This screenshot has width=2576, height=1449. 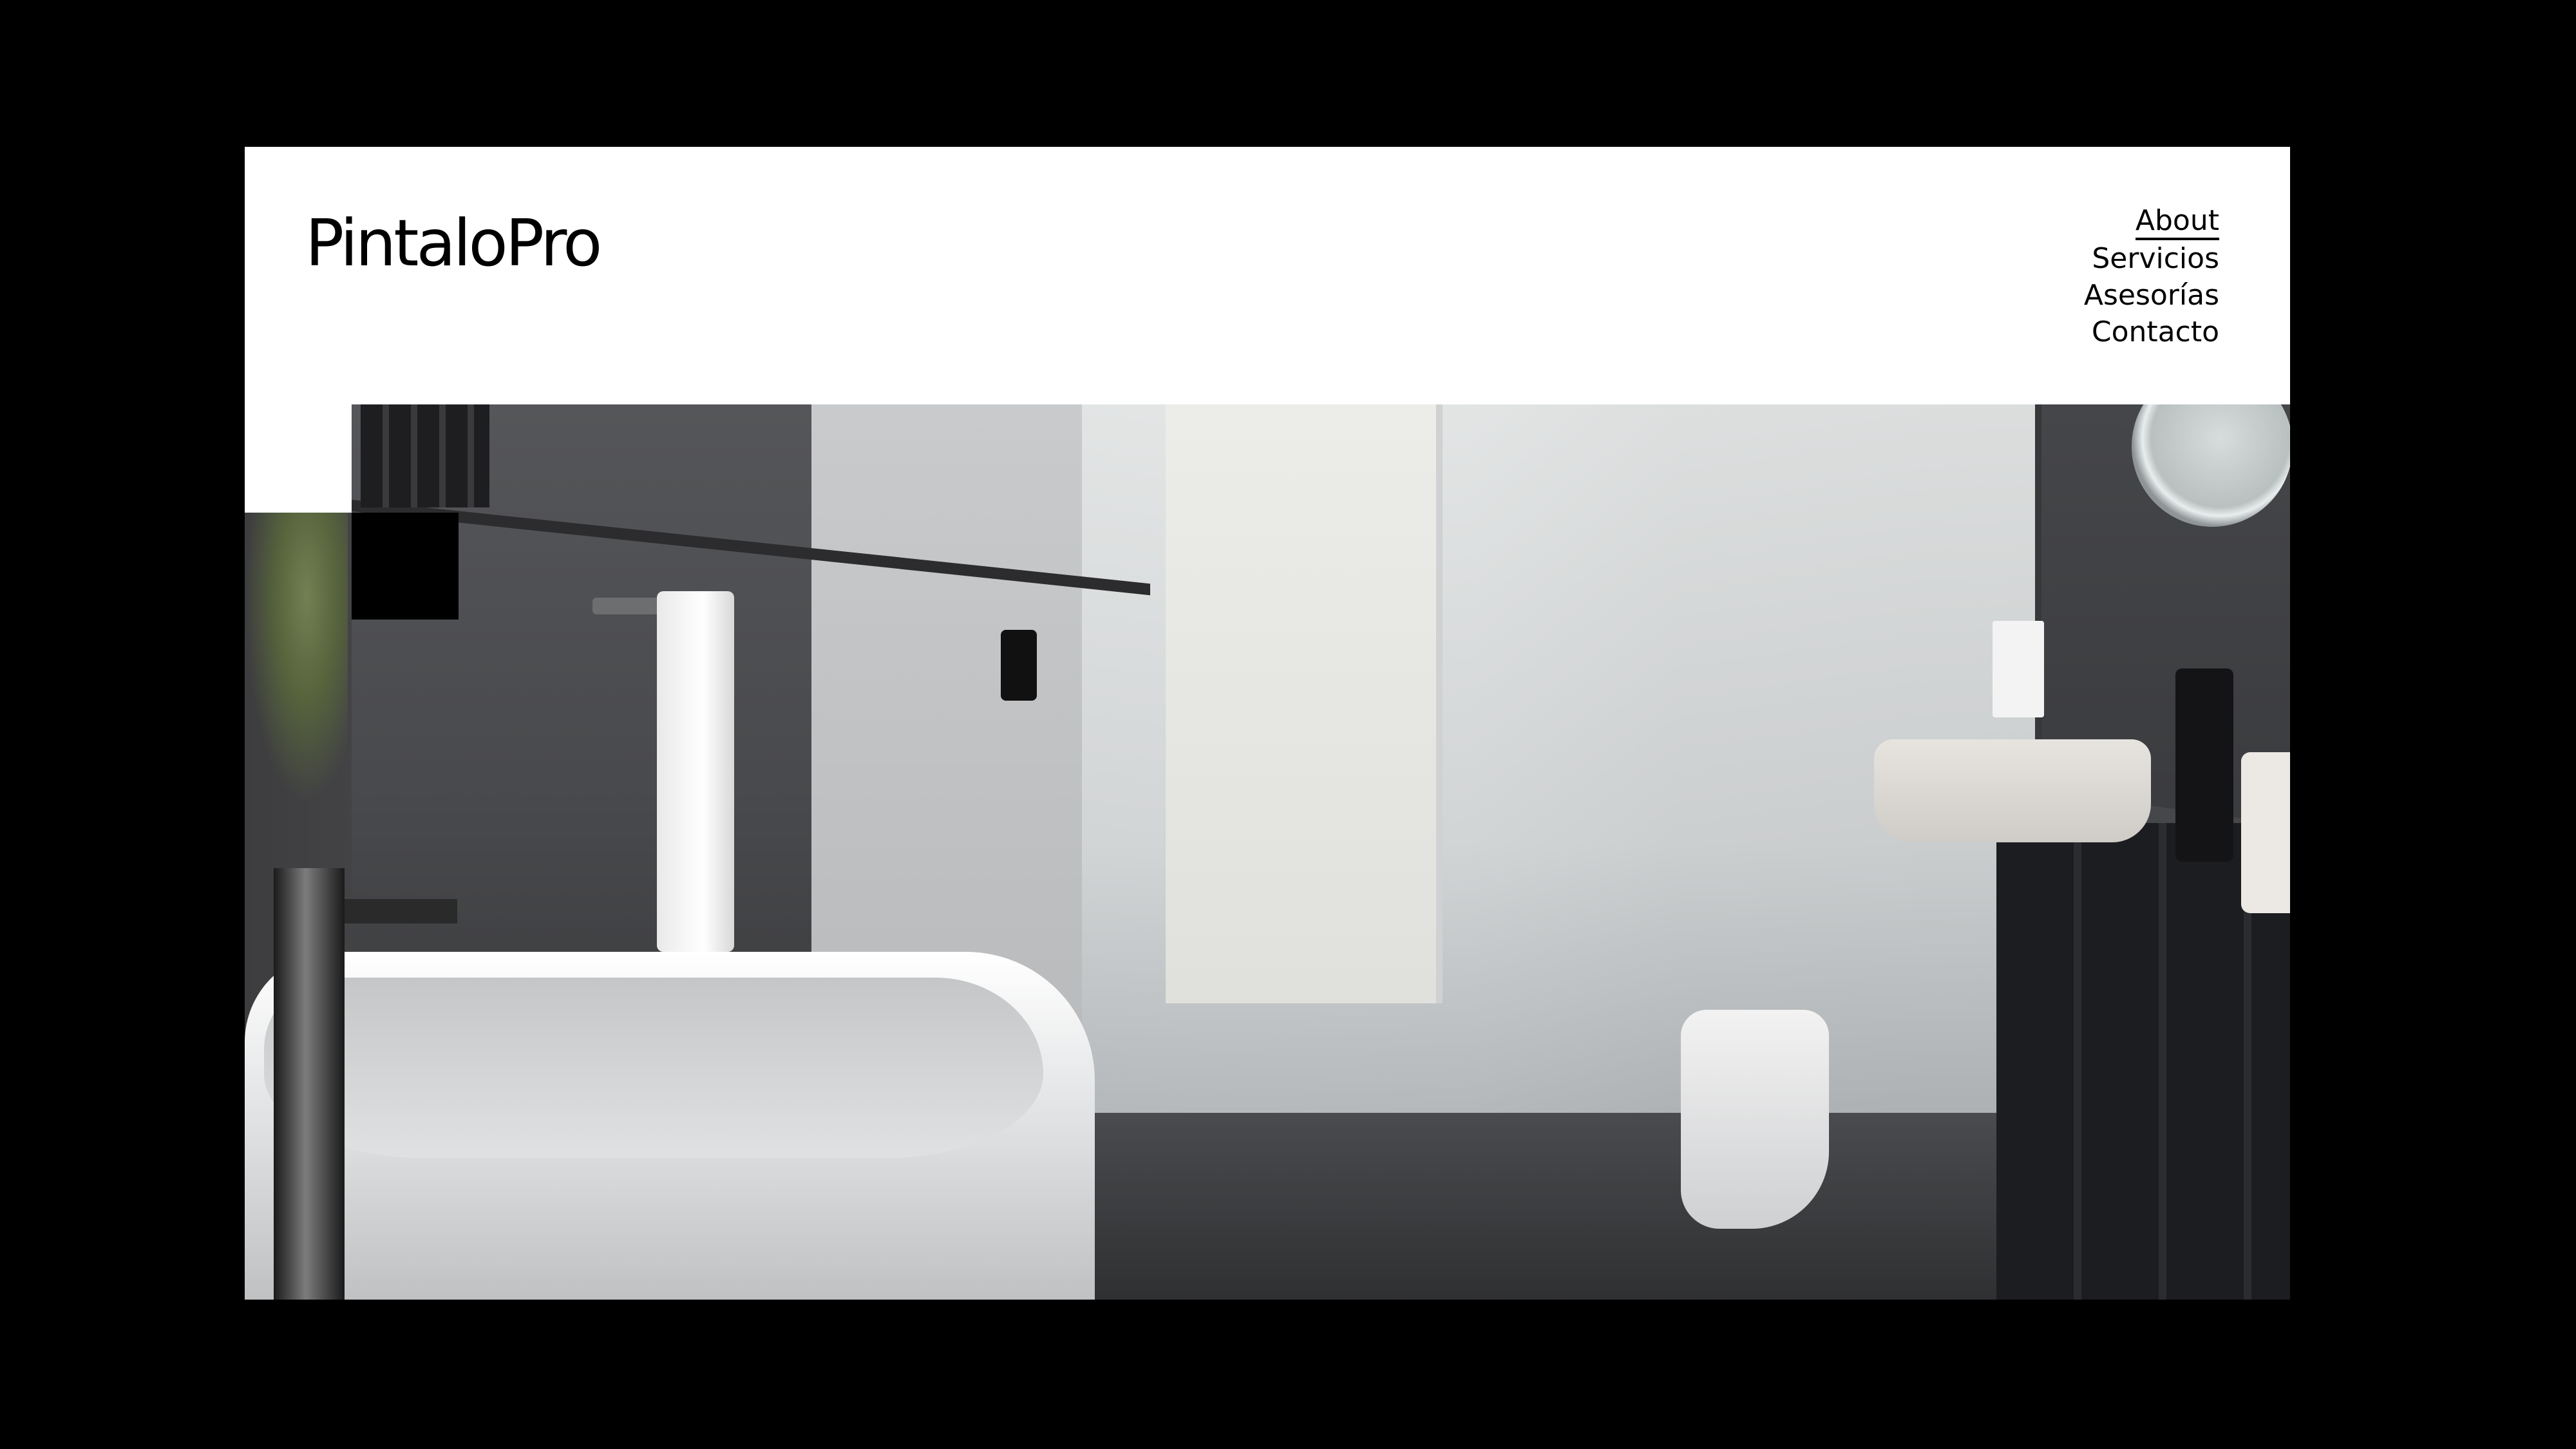 What do you see at coordinates (309, 1084) in the screenshot?
I see `hero-floor-tap` at bounding box center [309, 1084].